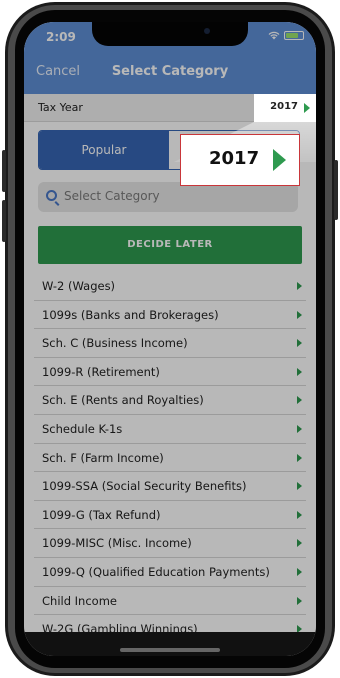 This screenshot has height=678, width=340. I want to click on status-time: 2:09, so click(61, 37).